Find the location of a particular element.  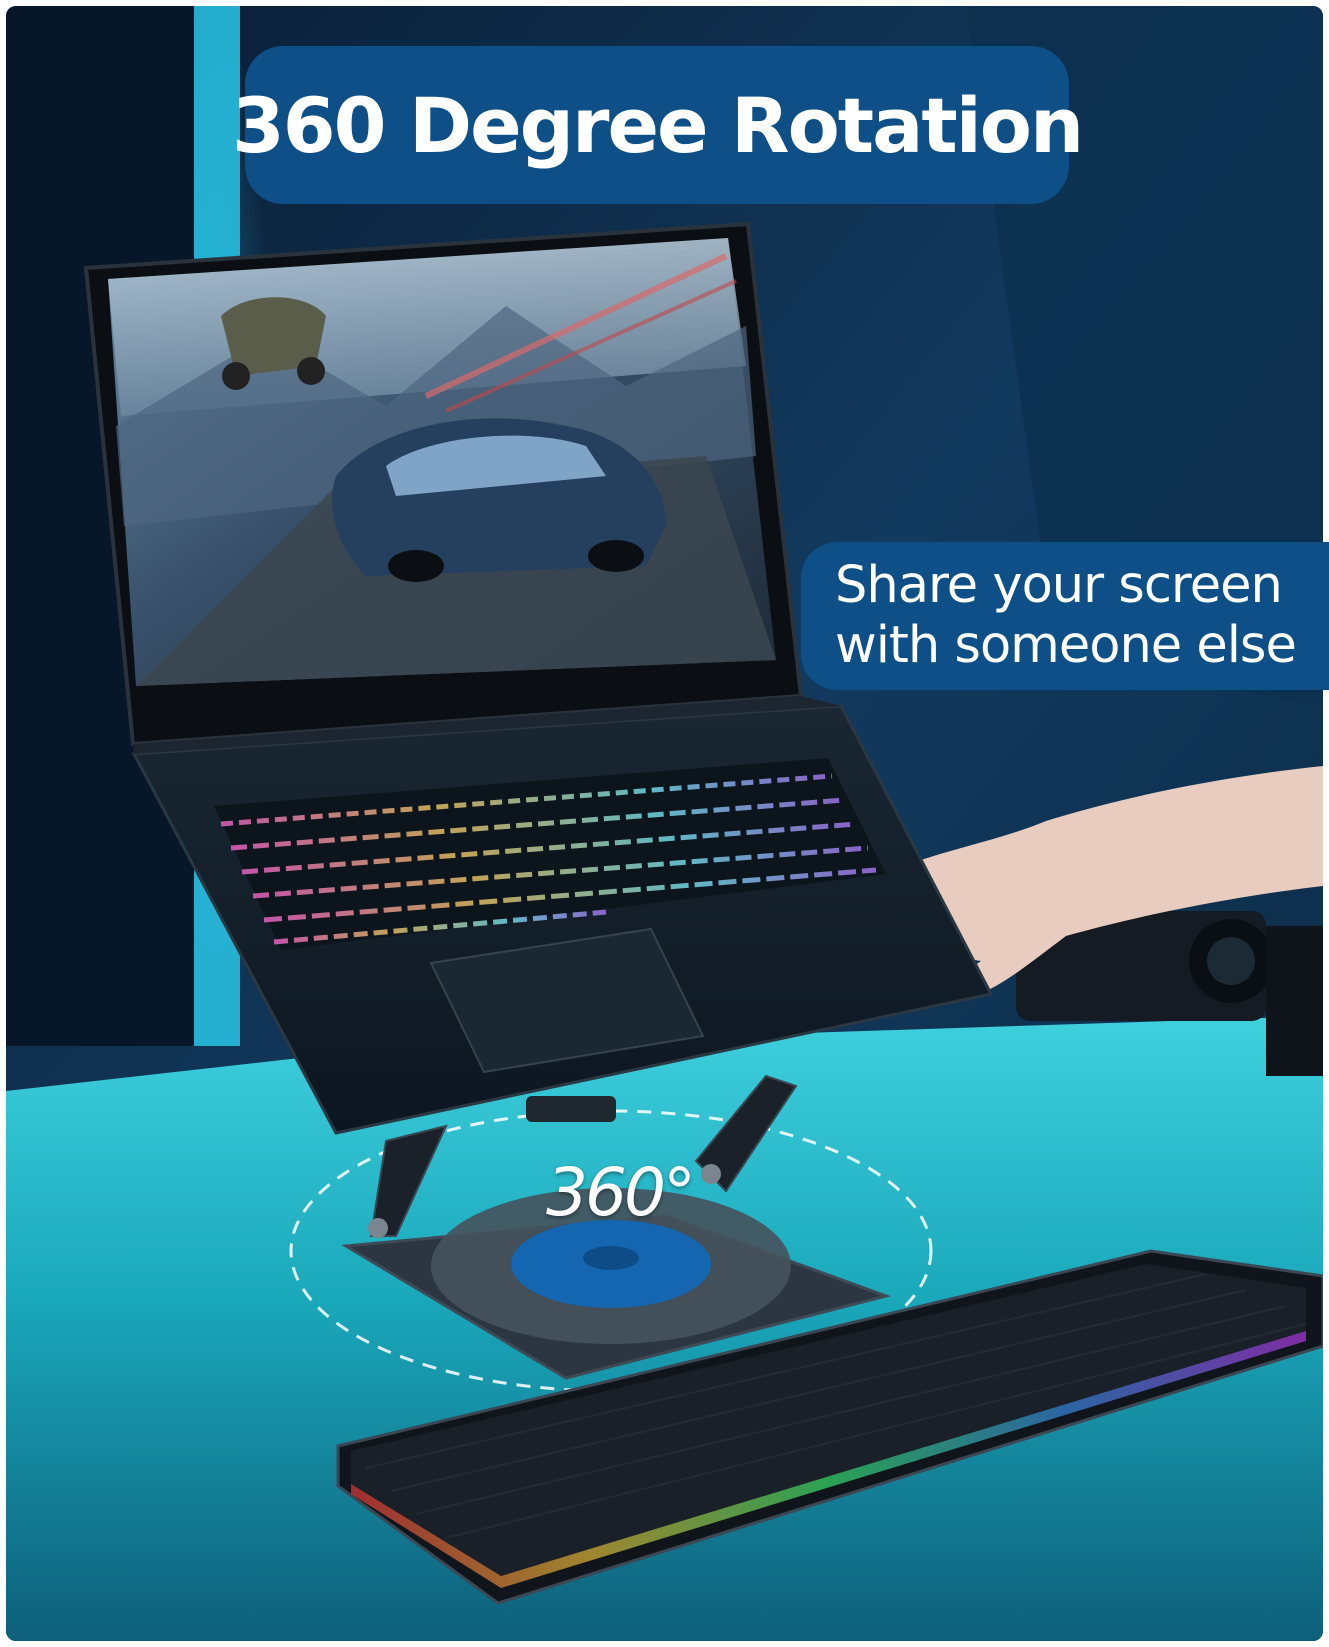

callout-line-1: Share your screen is located at coordinates (1059, 585).